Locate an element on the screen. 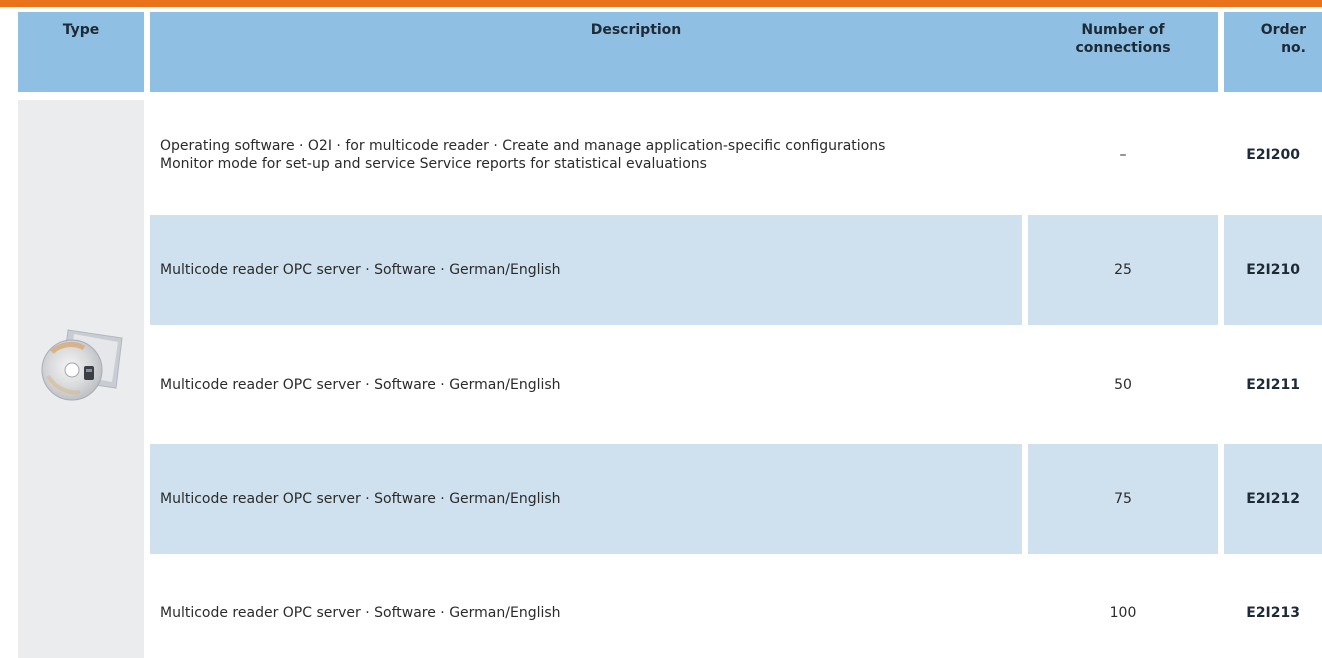 The height and width of the screenshot is (658, 1322). order-number-cell: E2I210 is located at coordinates (1273, 270).